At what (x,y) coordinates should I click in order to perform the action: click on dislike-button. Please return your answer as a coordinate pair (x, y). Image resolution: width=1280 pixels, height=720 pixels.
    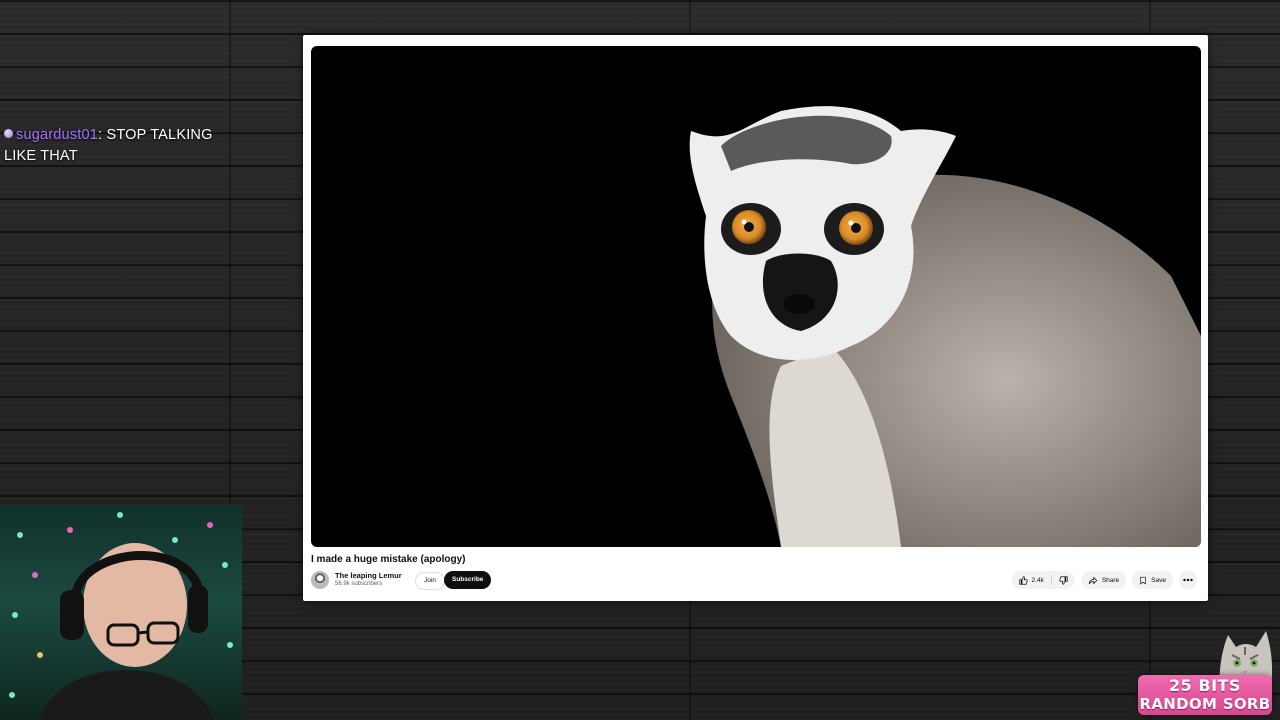
    Looking at the image, I should click on (1063, 580).